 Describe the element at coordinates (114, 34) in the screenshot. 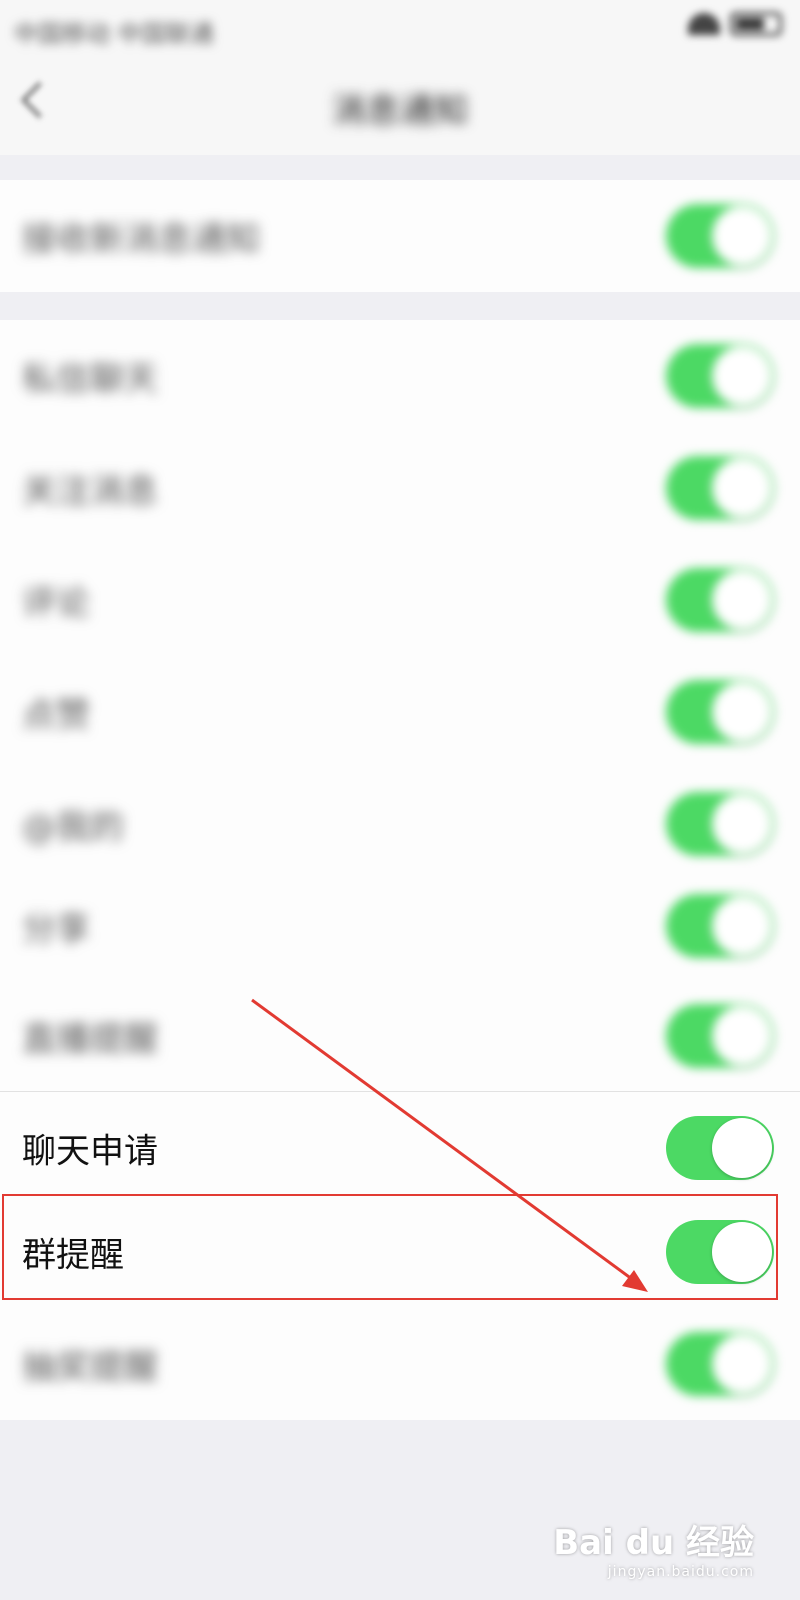

I see `carrier-text: 中国移动 中国联通` at that location.